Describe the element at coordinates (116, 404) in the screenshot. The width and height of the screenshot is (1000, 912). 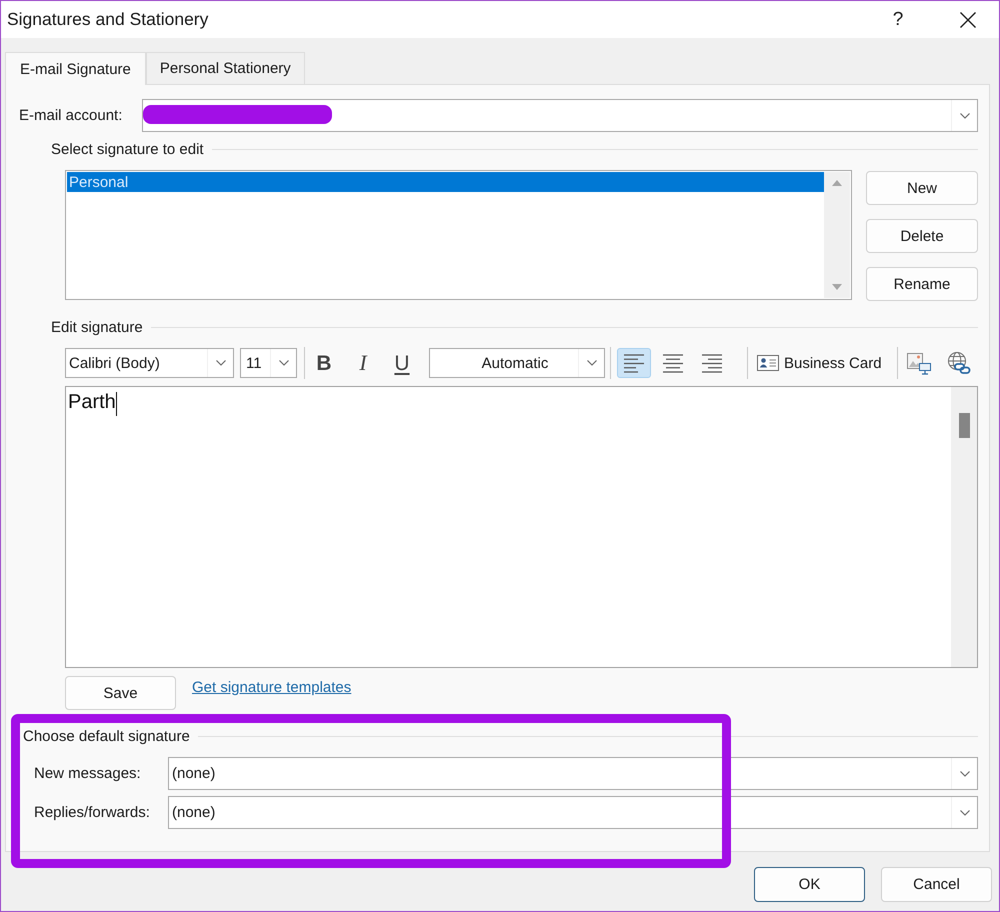
I see `text-caret` at that location.